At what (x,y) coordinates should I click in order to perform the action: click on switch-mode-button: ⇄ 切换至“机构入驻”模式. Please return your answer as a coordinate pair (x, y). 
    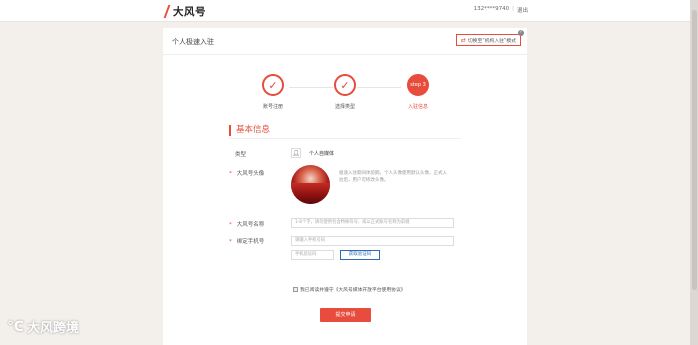
    Looking at the image, I should click on (488, 40).